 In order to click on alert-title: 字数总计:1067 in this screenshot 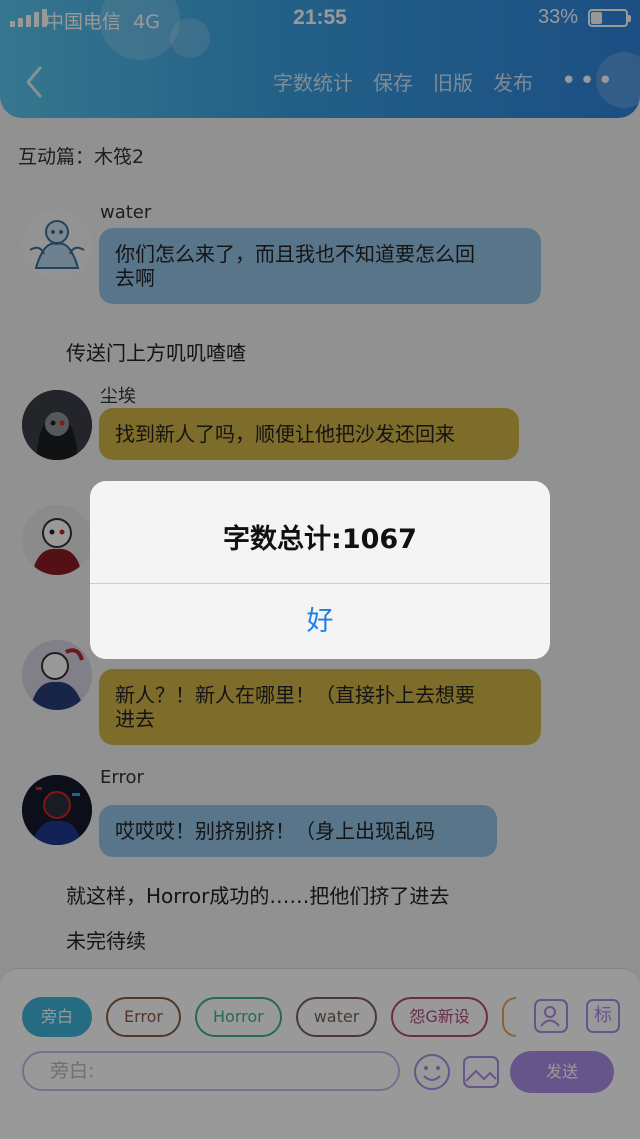, I will do `click(320, 539)`.